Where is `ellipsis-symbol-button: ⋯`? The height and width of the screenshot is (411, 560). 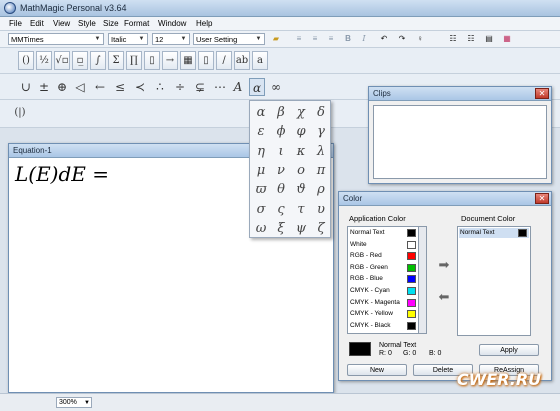
ellipsis-symbol-button: ⋯ is located at coordinates (220, 87).